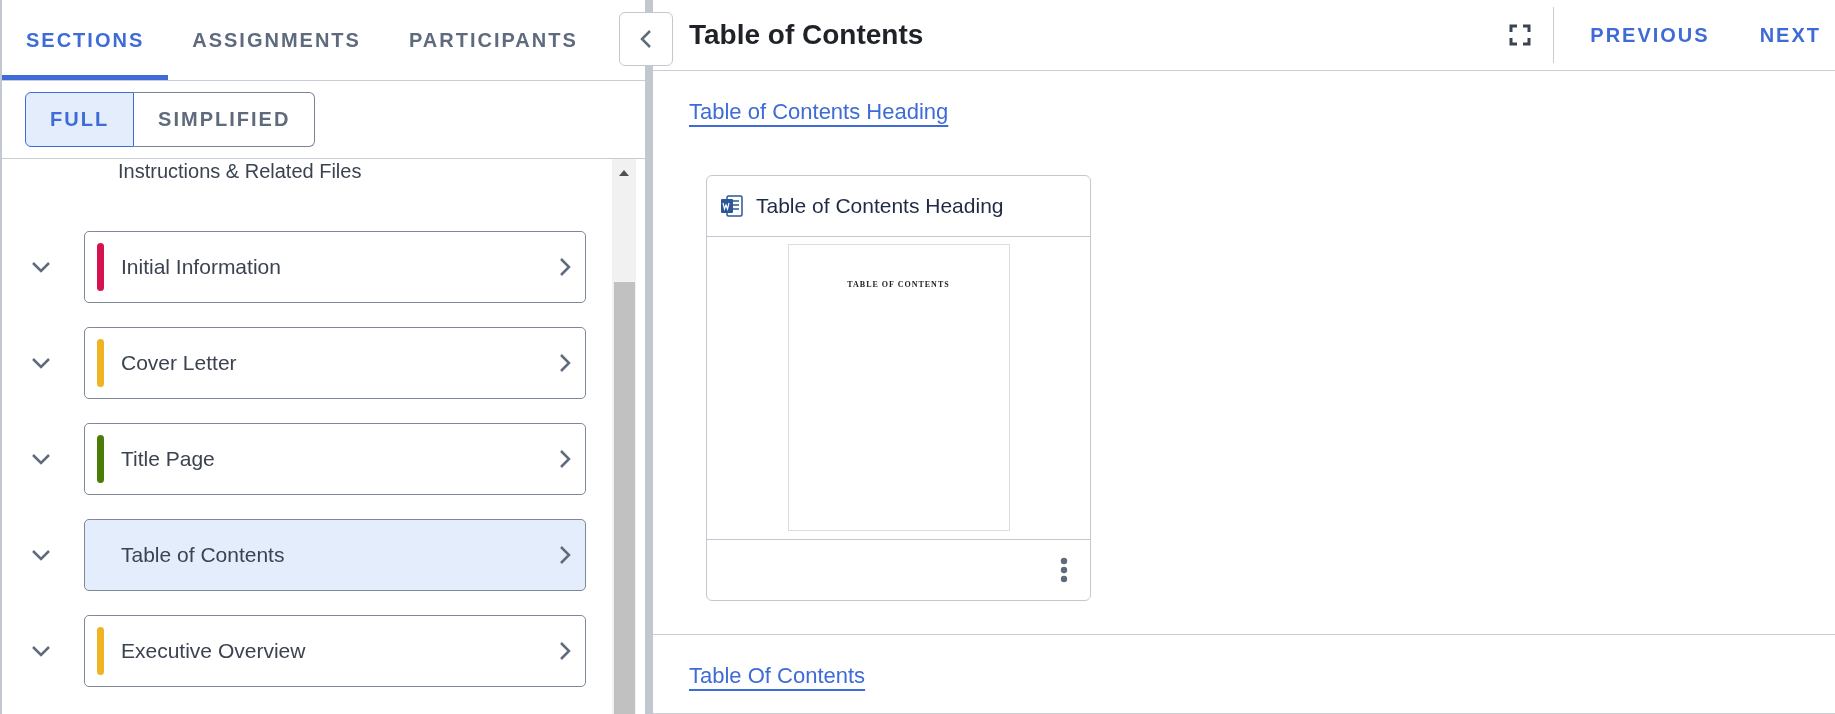 This screenshot has width=1835, height=714. I want to click on section-item: Executive Overview, so click(335, 651).